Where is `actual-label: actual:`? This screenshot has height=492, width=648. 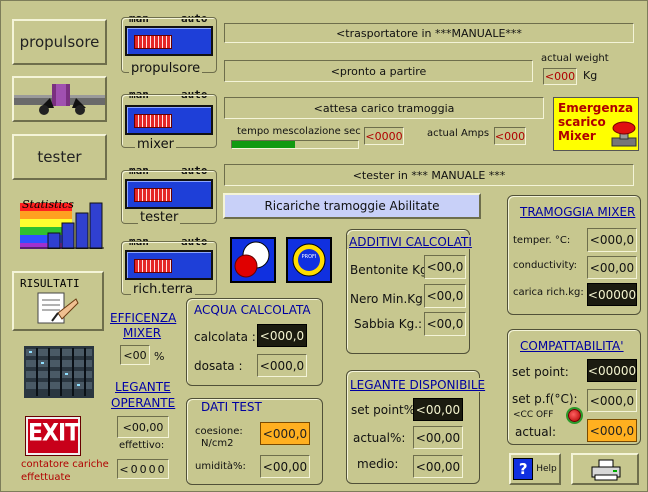 actual-label: actual: is located at coordinates (535, 432).